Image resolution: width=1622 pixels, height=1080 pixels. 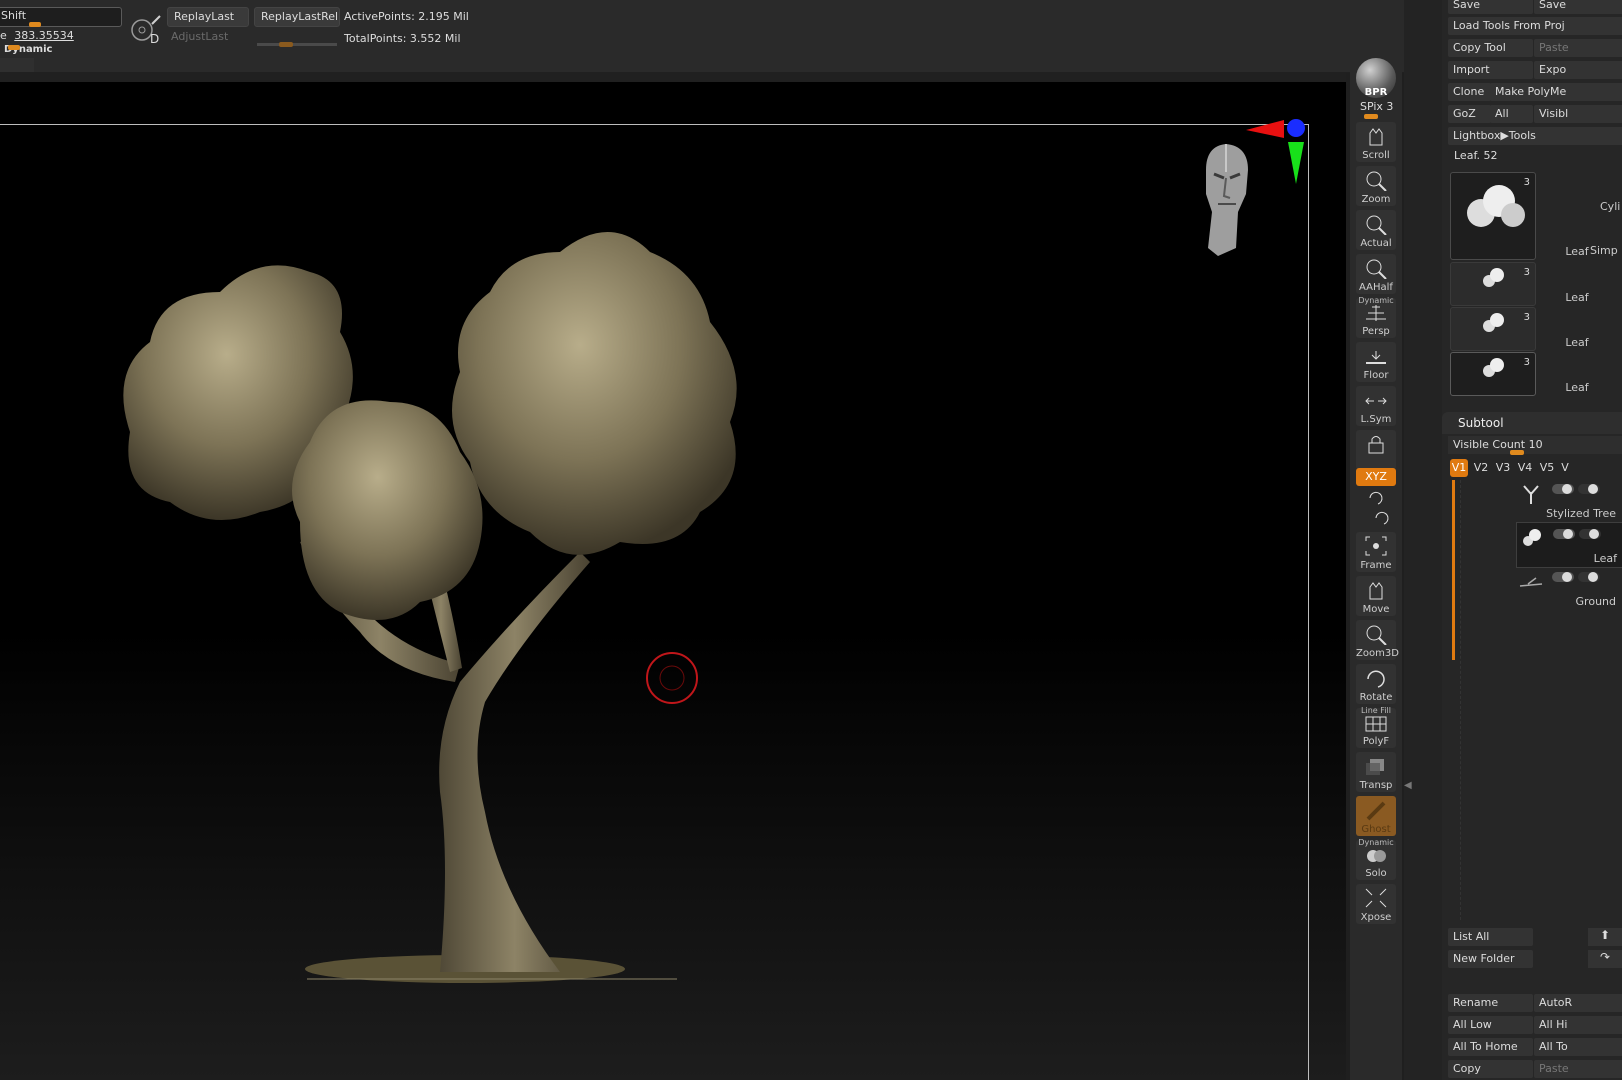 What do you see at coordinates (1376, 498) in the screenshot?
I see `rotate-y-icon` at bounding box center [1376, 498].